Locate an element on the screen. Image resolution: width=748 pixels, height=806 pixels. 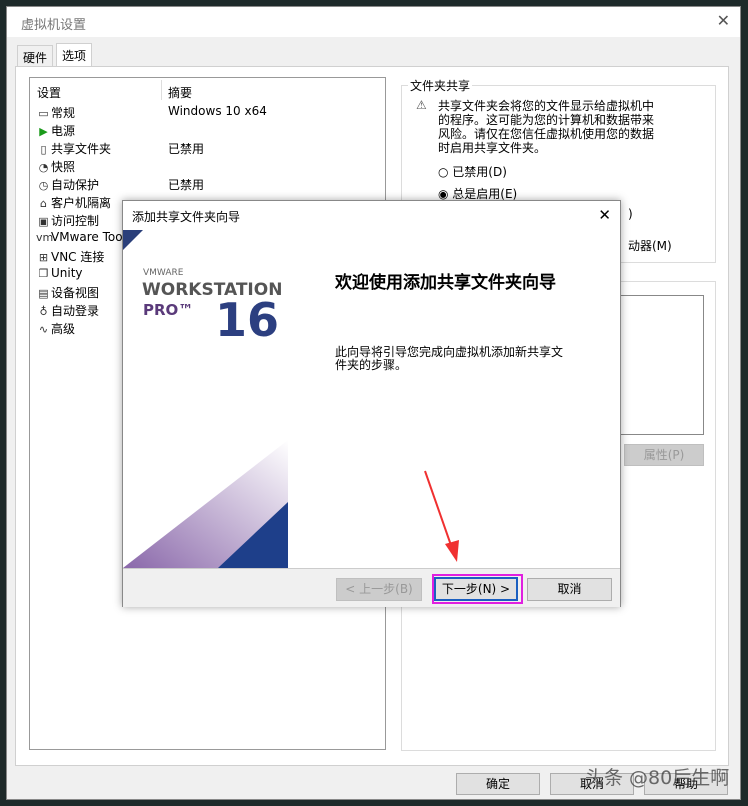
logo-version: 16 is located at coordinates (247, 320).